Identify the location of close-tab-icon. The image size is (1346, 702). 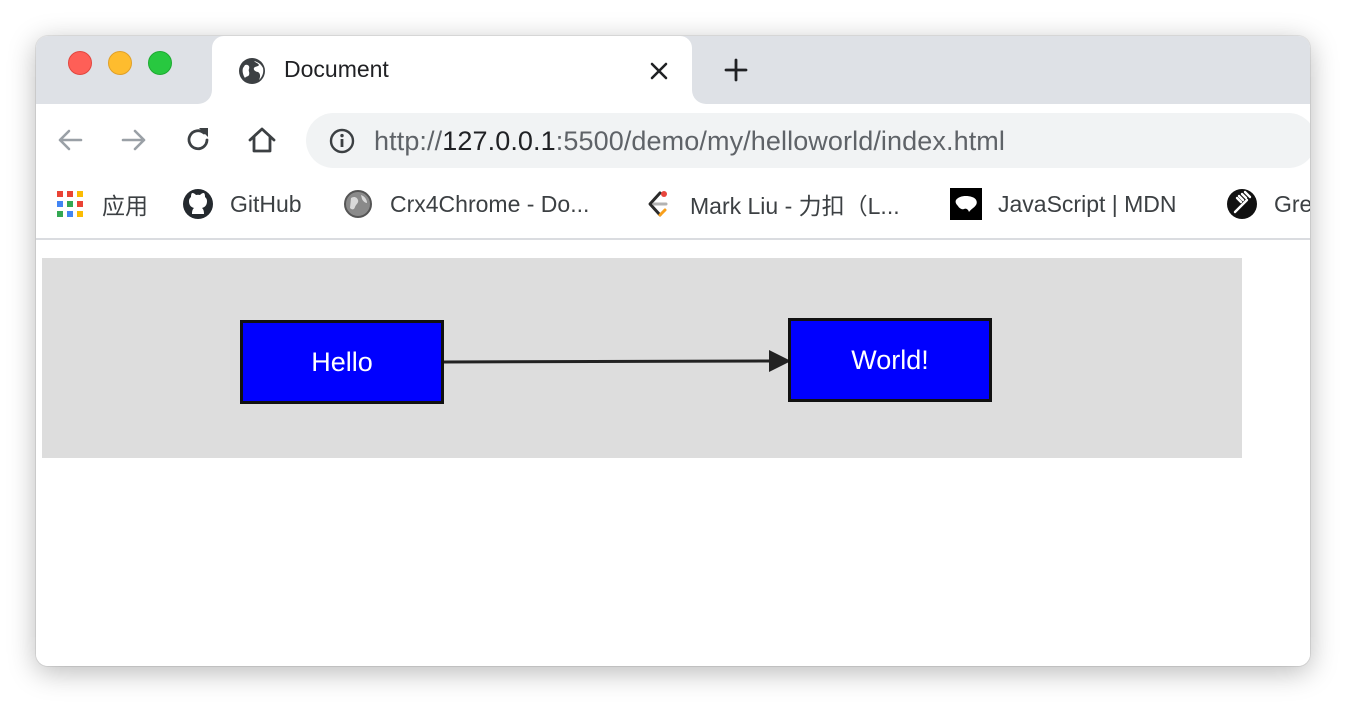
(659, 71).